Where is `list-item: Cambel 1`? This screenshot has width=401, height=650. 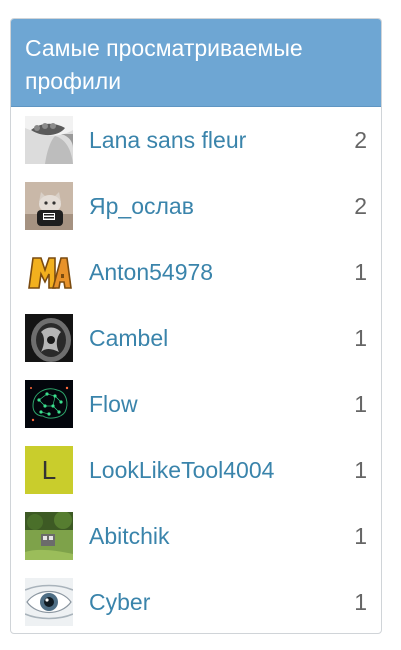
list-item: Cambel 1 is located at coordinates (196, 338).